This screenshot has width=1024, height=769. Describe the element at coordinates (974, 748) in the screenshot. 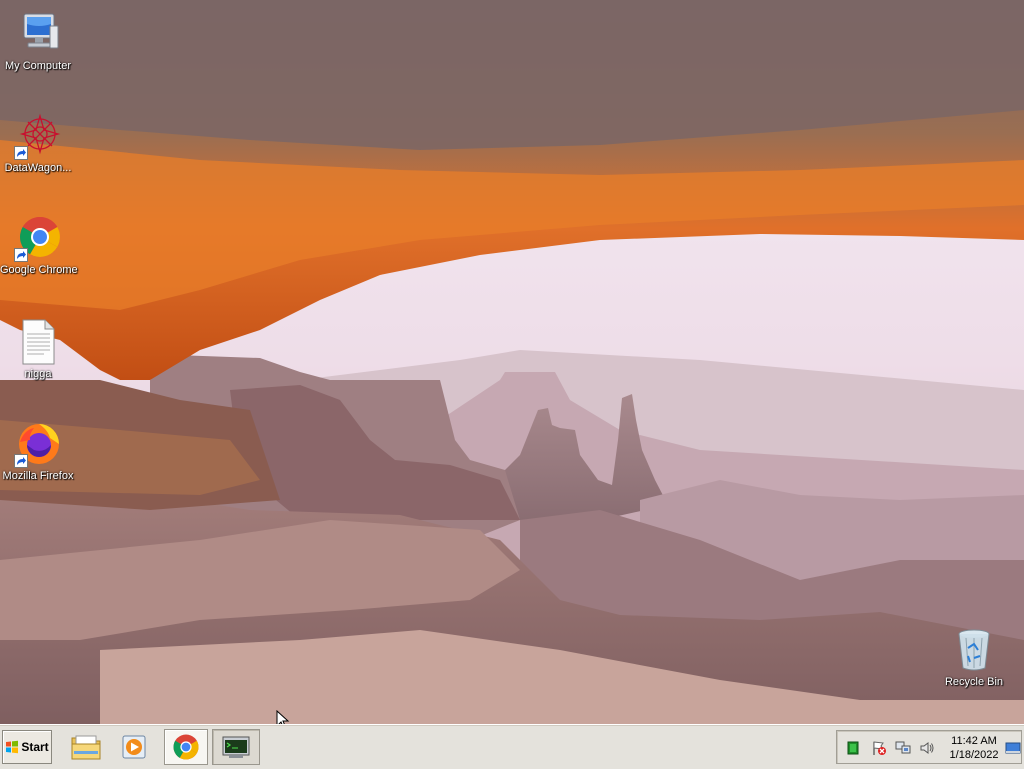

I see `taskbar-clock: 11:42 AM 1/18/2022` at that location.